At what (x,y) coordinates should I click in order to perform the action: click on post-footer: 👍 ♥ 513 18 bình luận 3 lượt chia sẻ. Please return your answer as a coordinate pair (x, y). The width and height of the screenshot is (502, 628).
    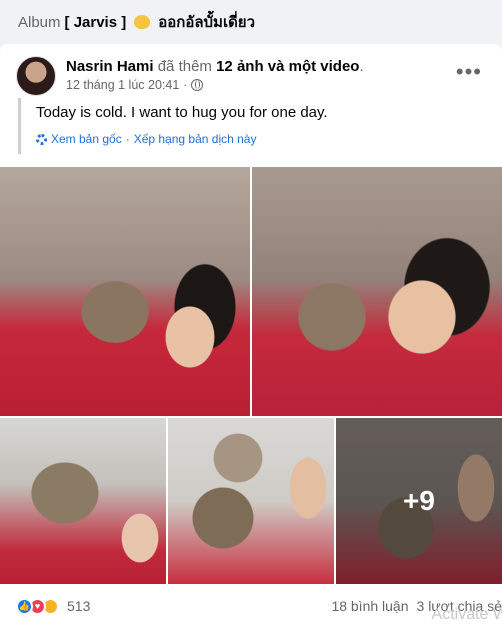
    Looking at the image, I should click on (259, 606).